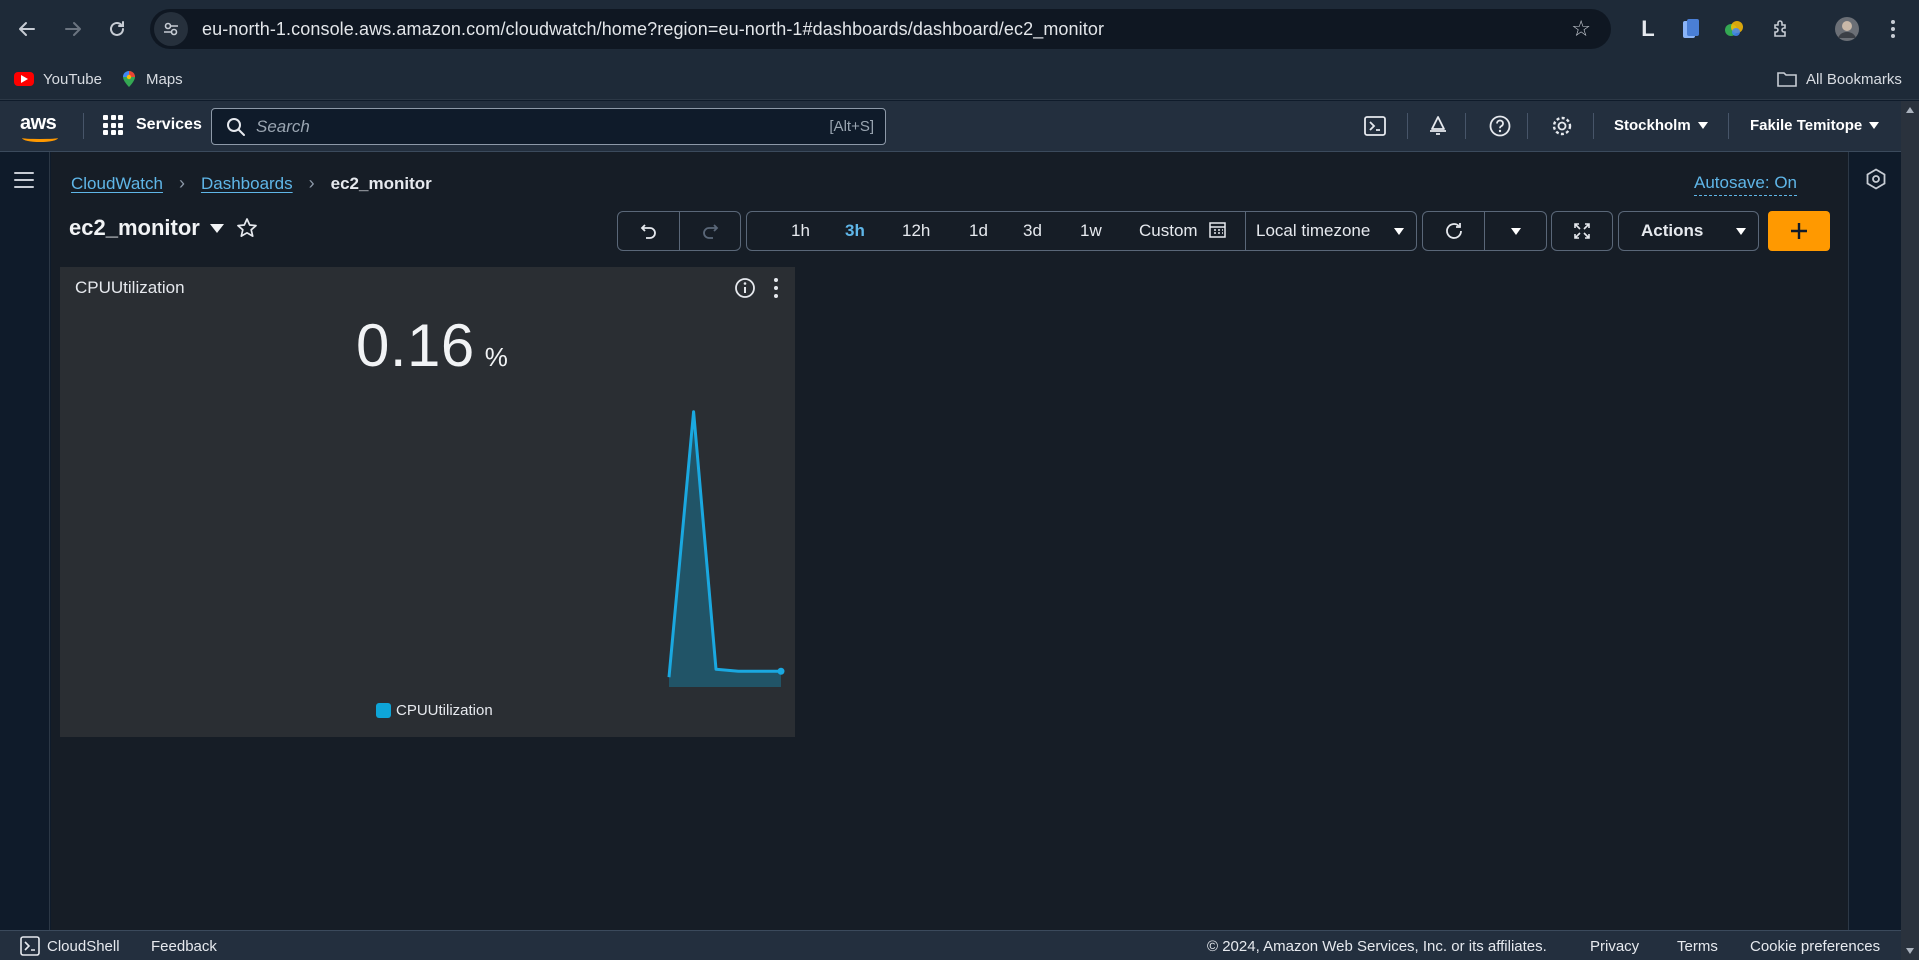 Image resolution: width=1919 pixels, height=960 pixels. What do you see at coordinates (1815, 946) in the screenshot?
I see `cookie-preferences-link: Cookie preferences` at bounding box center [1815, 946].